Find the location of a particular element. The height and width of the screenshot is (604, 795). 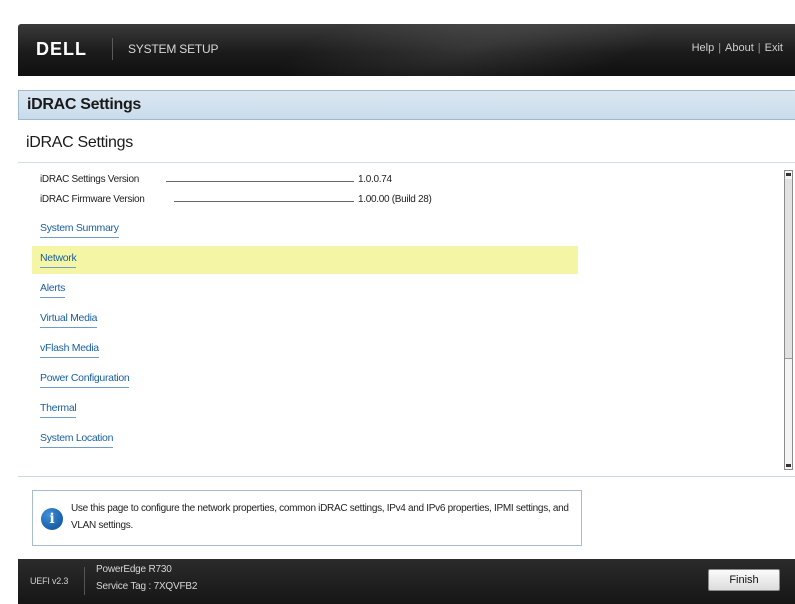

top-links: Help | About | Exit is located at coordinates (737, 48).